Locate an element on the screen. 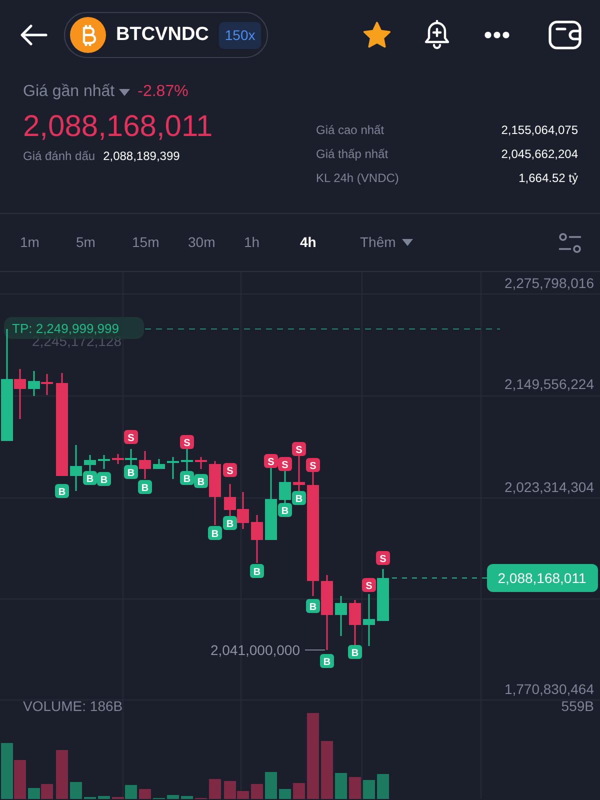 Image resolution: width=600 pixels, height=800 pixels. last-price: 2,088,168,011 is located at coordinates (118, 126).